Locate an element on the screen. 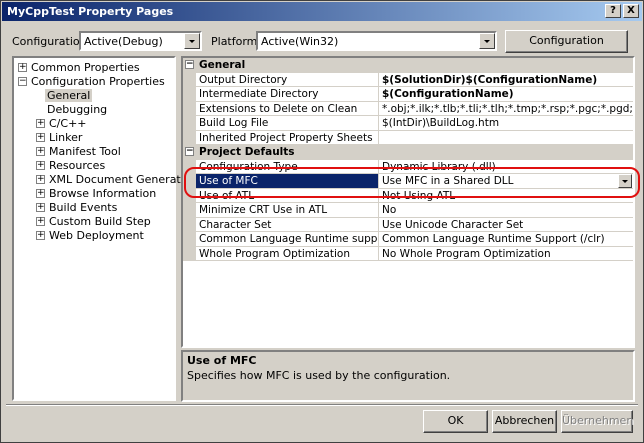  property-name: Use of MFC is located at coordinates (287, 181).